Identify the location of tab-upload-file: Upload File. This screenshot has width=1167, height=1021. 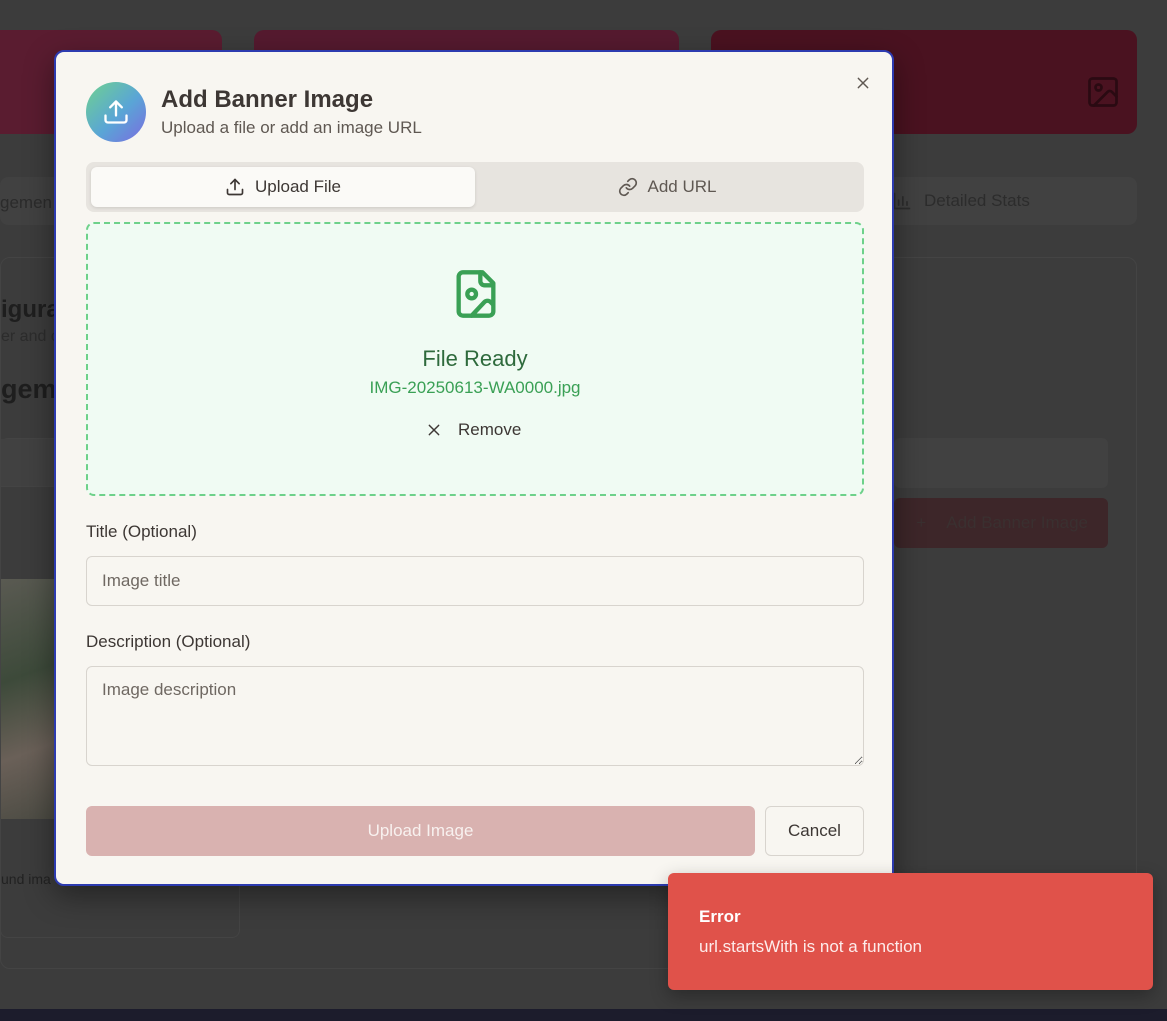
(283, 187).